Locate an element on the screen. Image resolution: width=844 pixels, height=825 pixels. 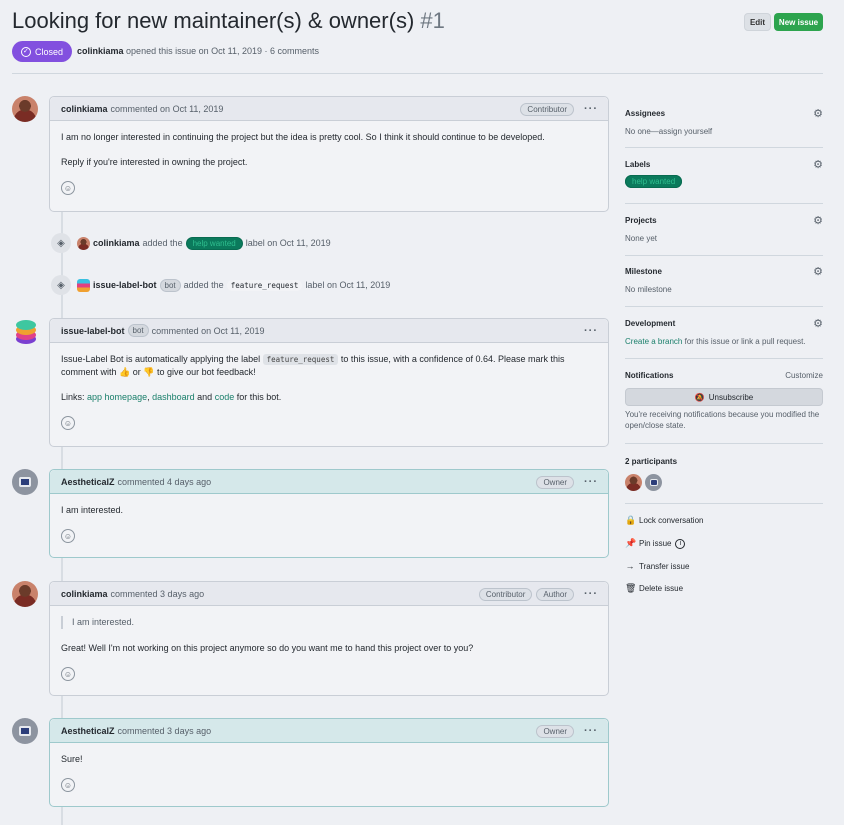
issue-author-link: colinkiama is located at coordinates (100, 51).